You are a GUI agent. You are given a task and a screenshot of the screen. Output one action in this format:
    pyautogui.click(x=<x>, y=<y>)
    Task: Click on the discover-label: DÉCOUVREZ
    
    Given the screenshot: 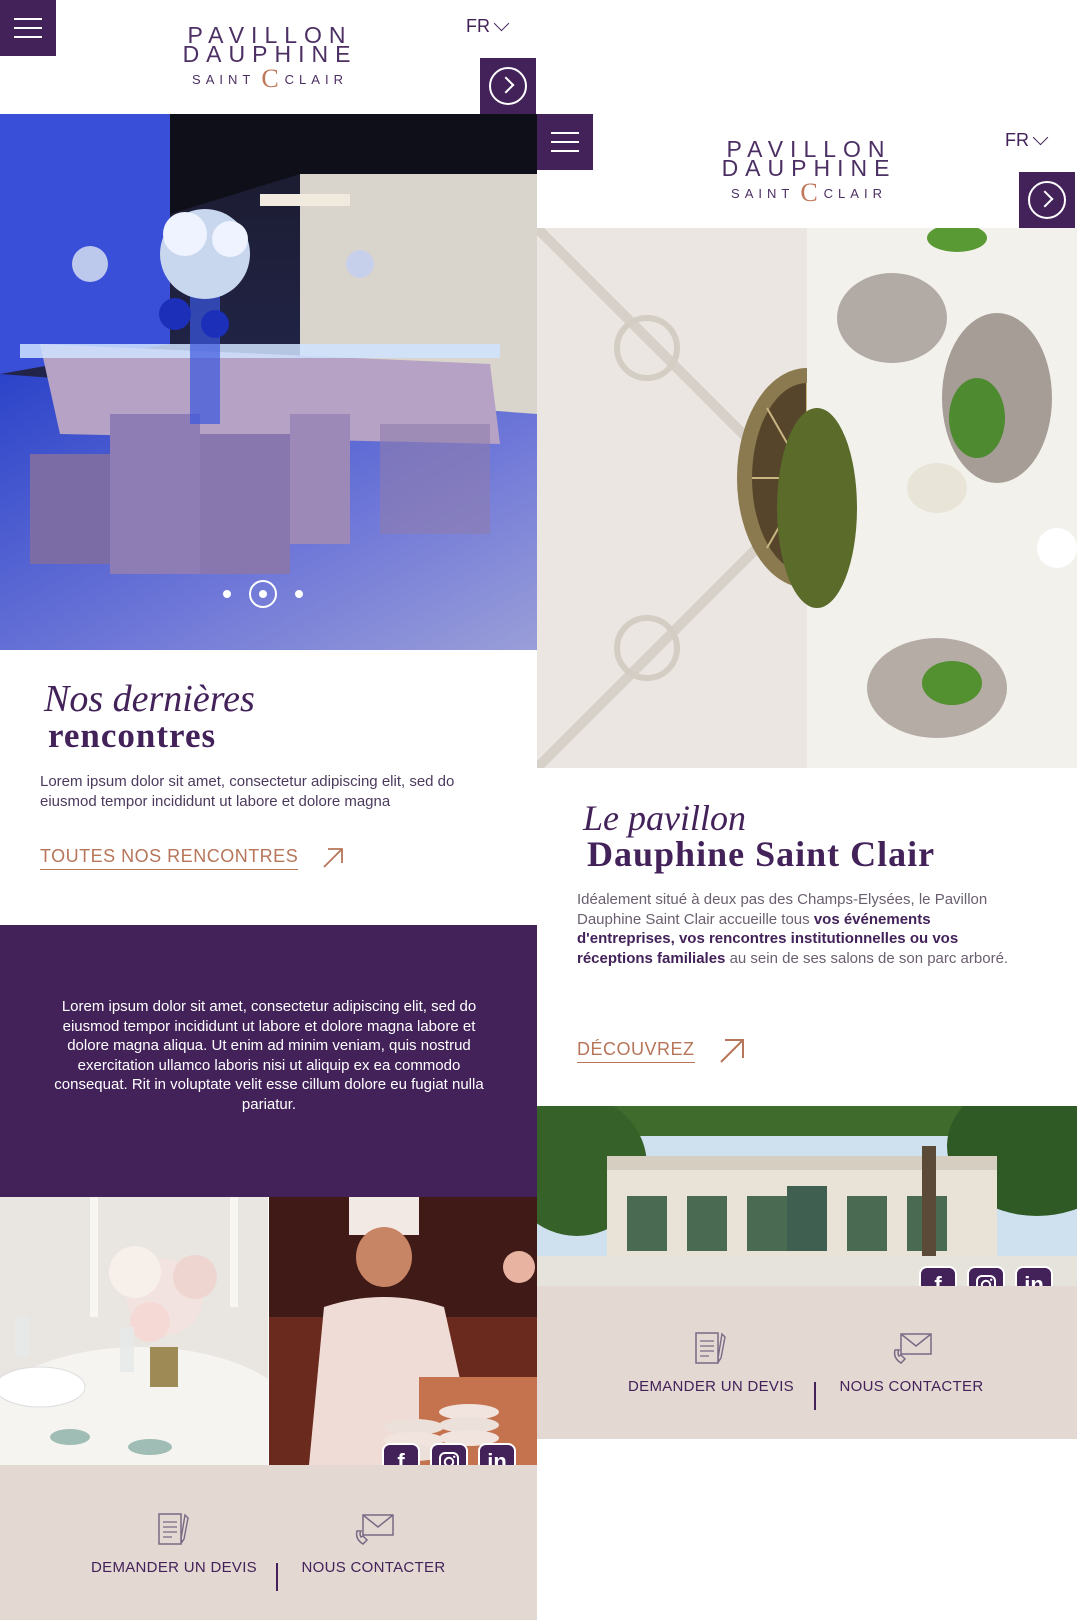 What is the action you would take?
    pyautogui.click(x=636, y=1051)
    